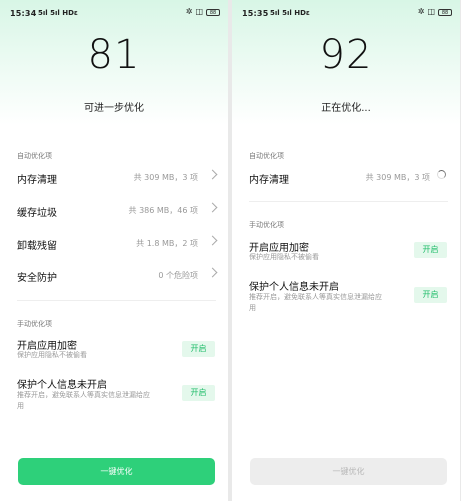 This screenshot has height=501, width=461. Describe the element at coordinates (37, 278) in the screenshot. I see `auto-item-title: 安全防护` at that location.